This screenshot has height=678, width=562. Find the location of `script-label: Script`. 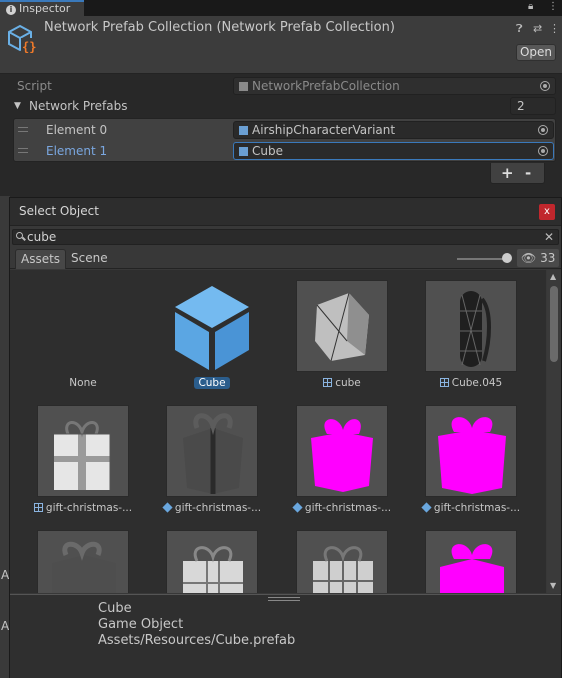

script-label: Script is located at coordinates (34, 86).